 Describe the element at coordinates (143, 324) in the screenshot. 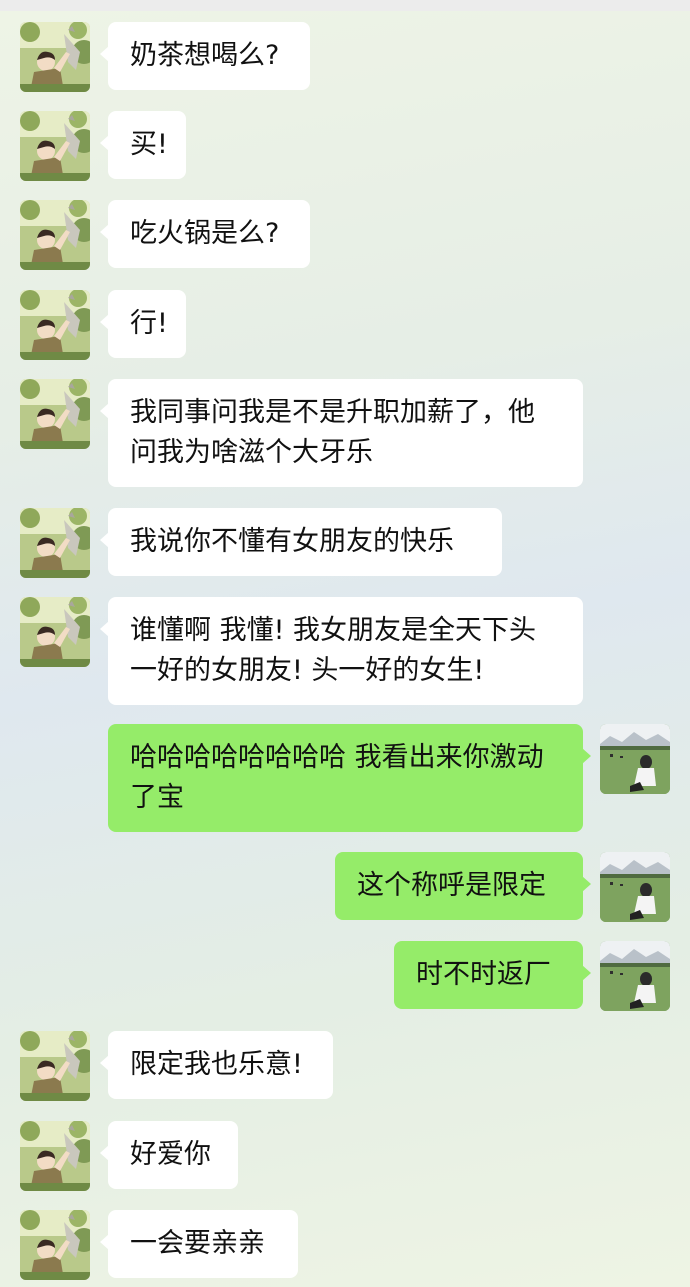

I see `message-bubble: 行!` at that location.